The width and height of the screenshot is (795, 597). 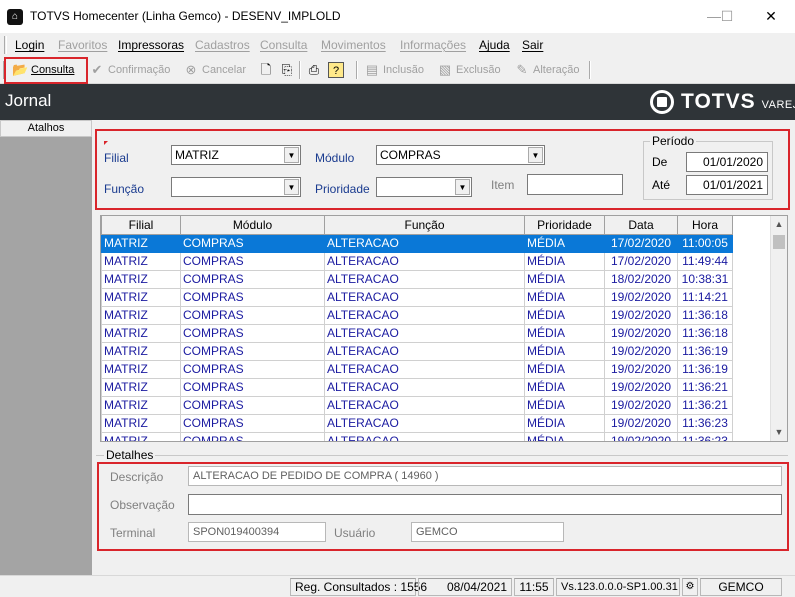 I want to click on menu-favoritos: Favoritos, so click(x=82, y=45).